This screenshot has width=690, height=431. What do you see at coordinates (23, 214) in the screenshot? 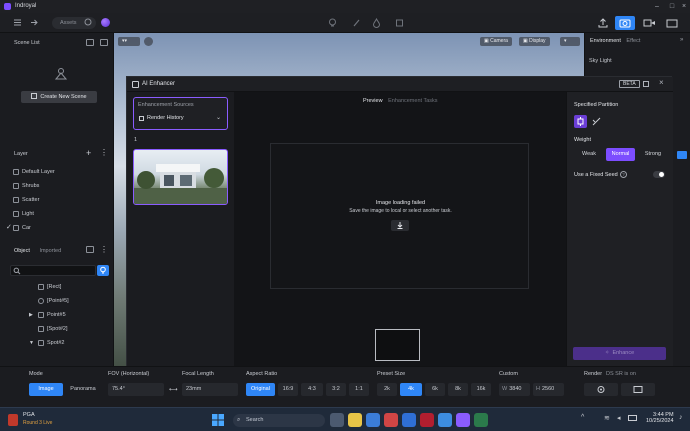
I see `layer-item: Light` at bounding box center [23, 214].